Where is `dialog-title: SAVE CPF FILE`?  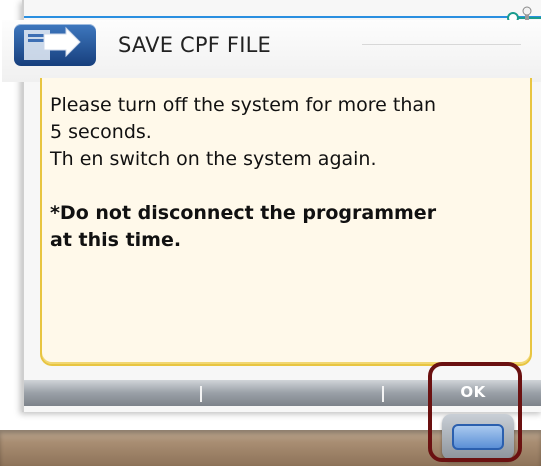 dialog-title: SAVE CPF FILE is located at coordinates (194, 45).